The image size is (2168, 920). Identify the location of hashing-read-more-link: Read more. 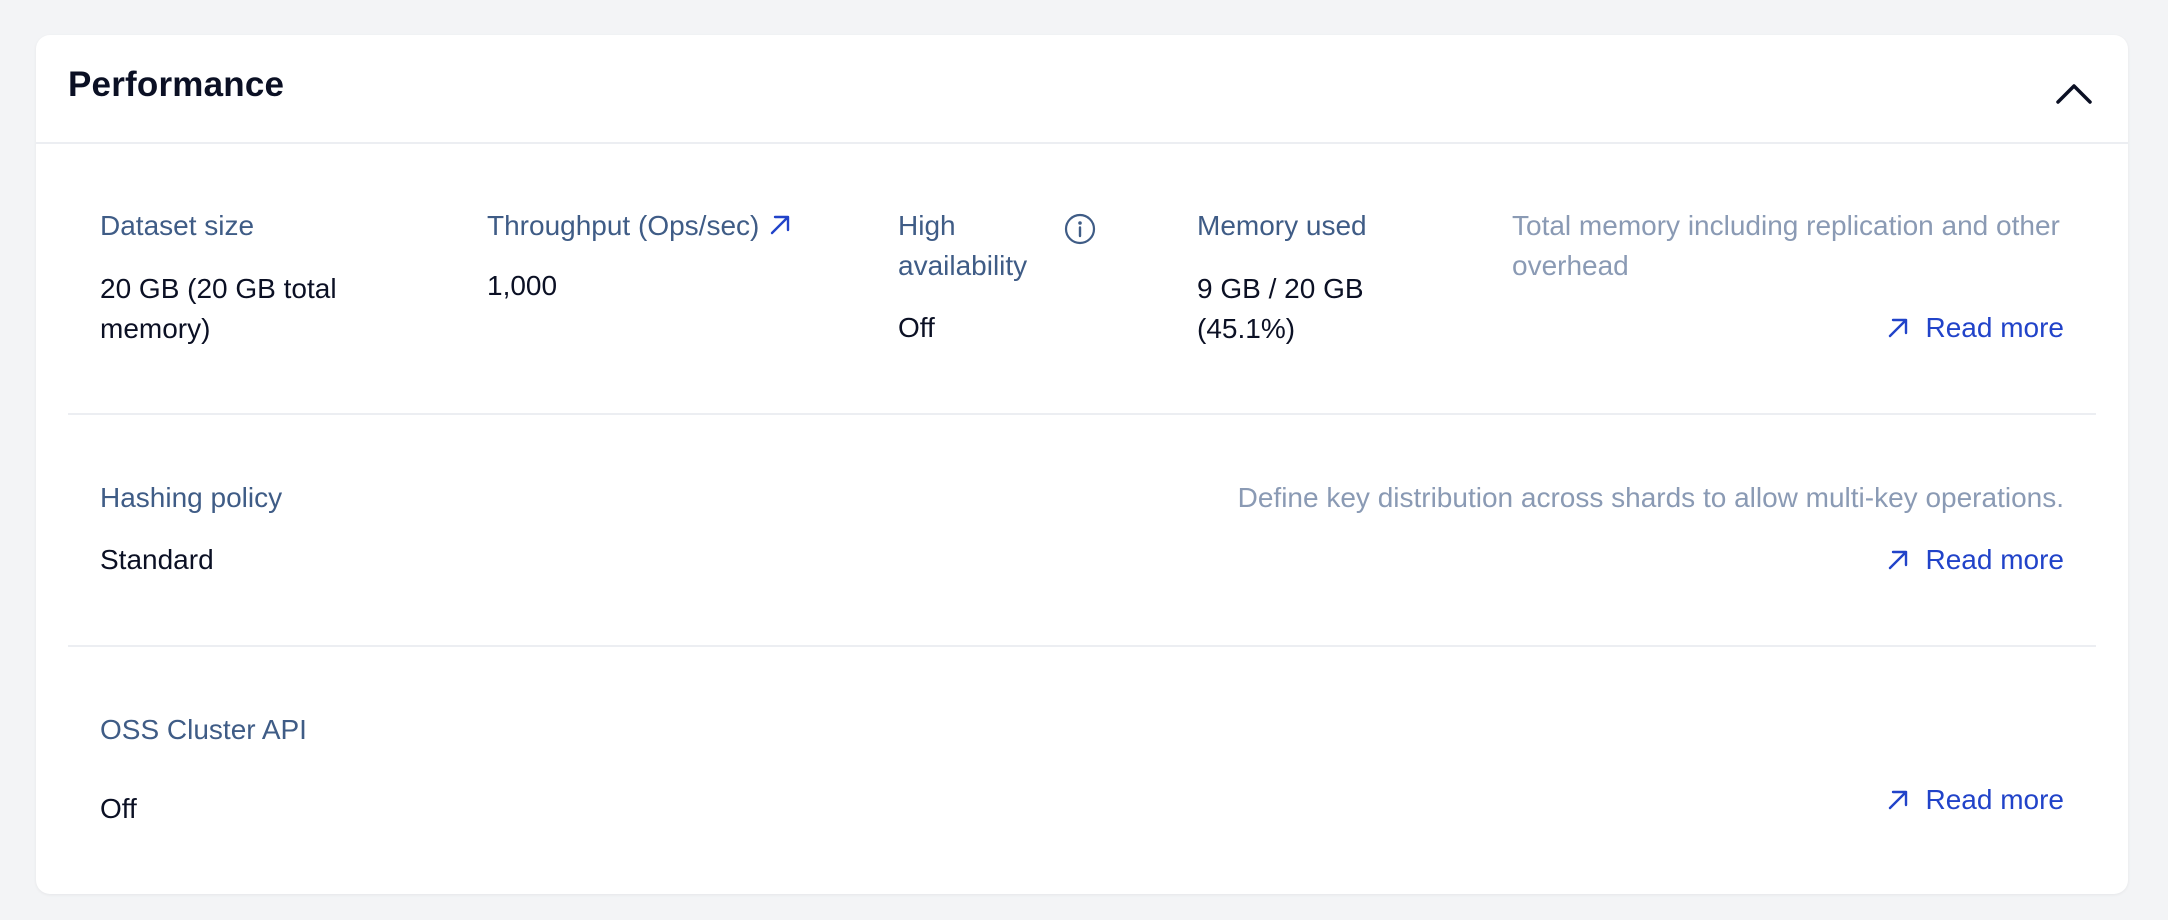
(1974, 560).